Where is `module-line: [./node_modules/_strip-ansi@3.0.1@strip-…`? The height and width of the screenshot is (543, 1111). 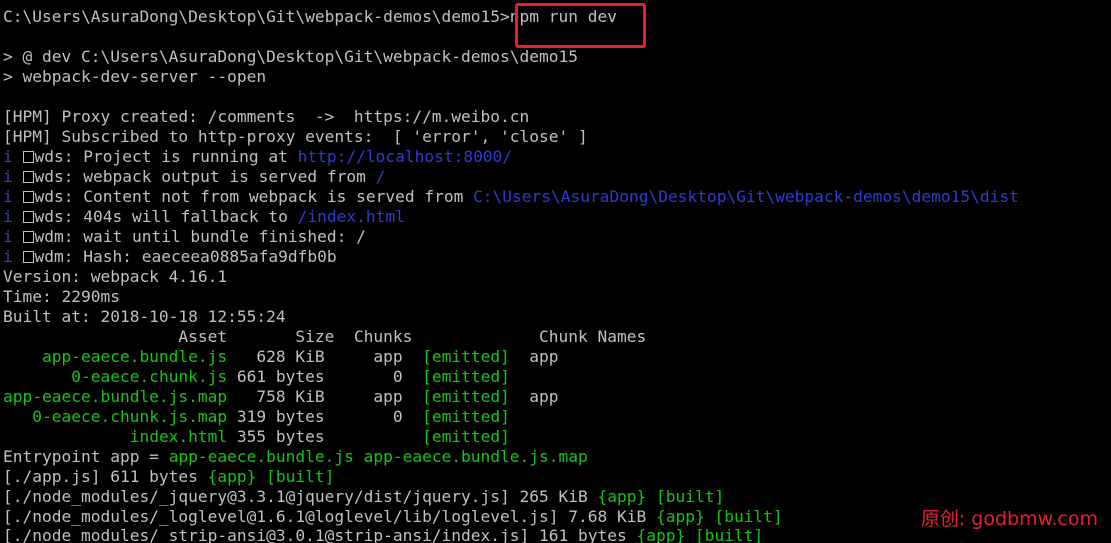
module-line: [./node_modules/_strip-ansi@3.0.1@strip-… is located at coordinates (383, 534).